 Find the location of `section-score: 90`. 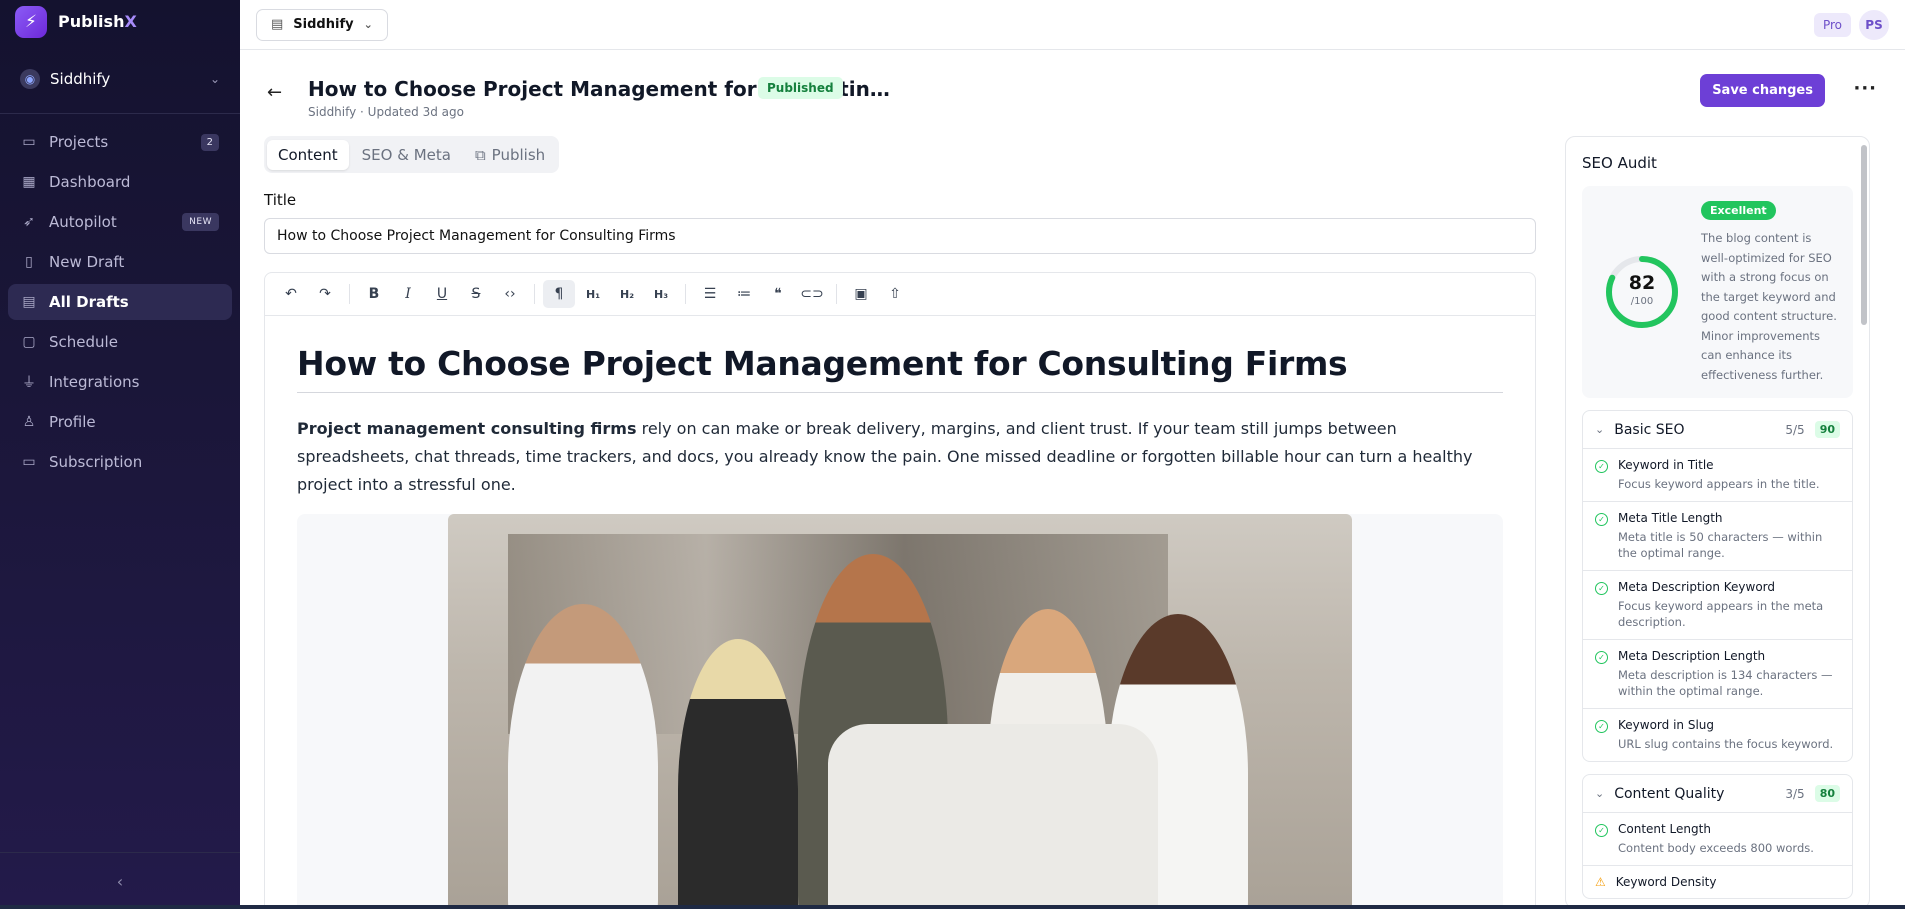

section-score: 90 is located at coordinates (1827, 429).